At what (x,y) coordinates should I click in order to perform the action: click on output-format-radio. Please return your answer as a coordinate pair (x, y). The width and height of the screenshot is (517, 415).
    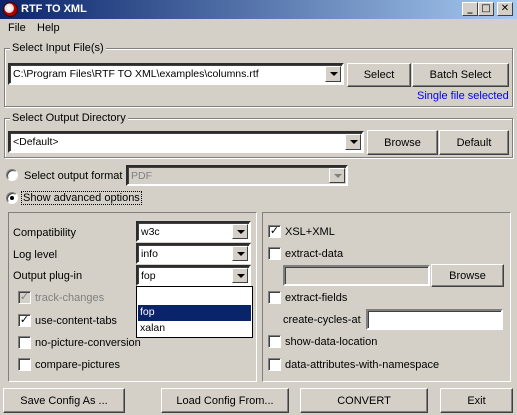
    Looking at the image, I should click on (12, 175).